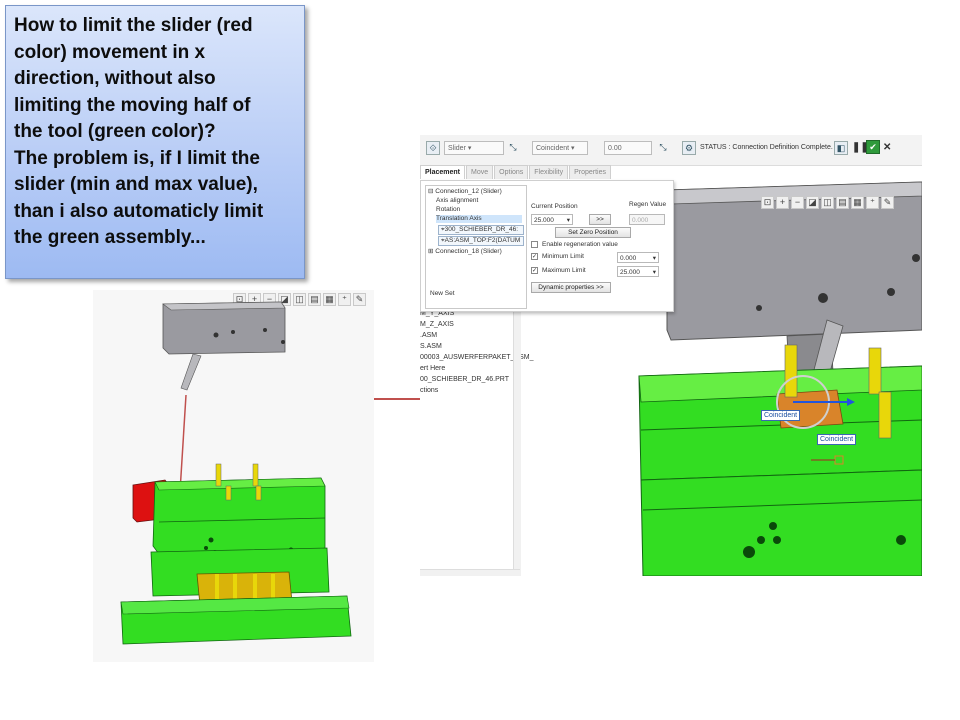  Describe the element at coordinates (513, 148) in the screenshot. I see `flip-icon: ⤡` at that location.